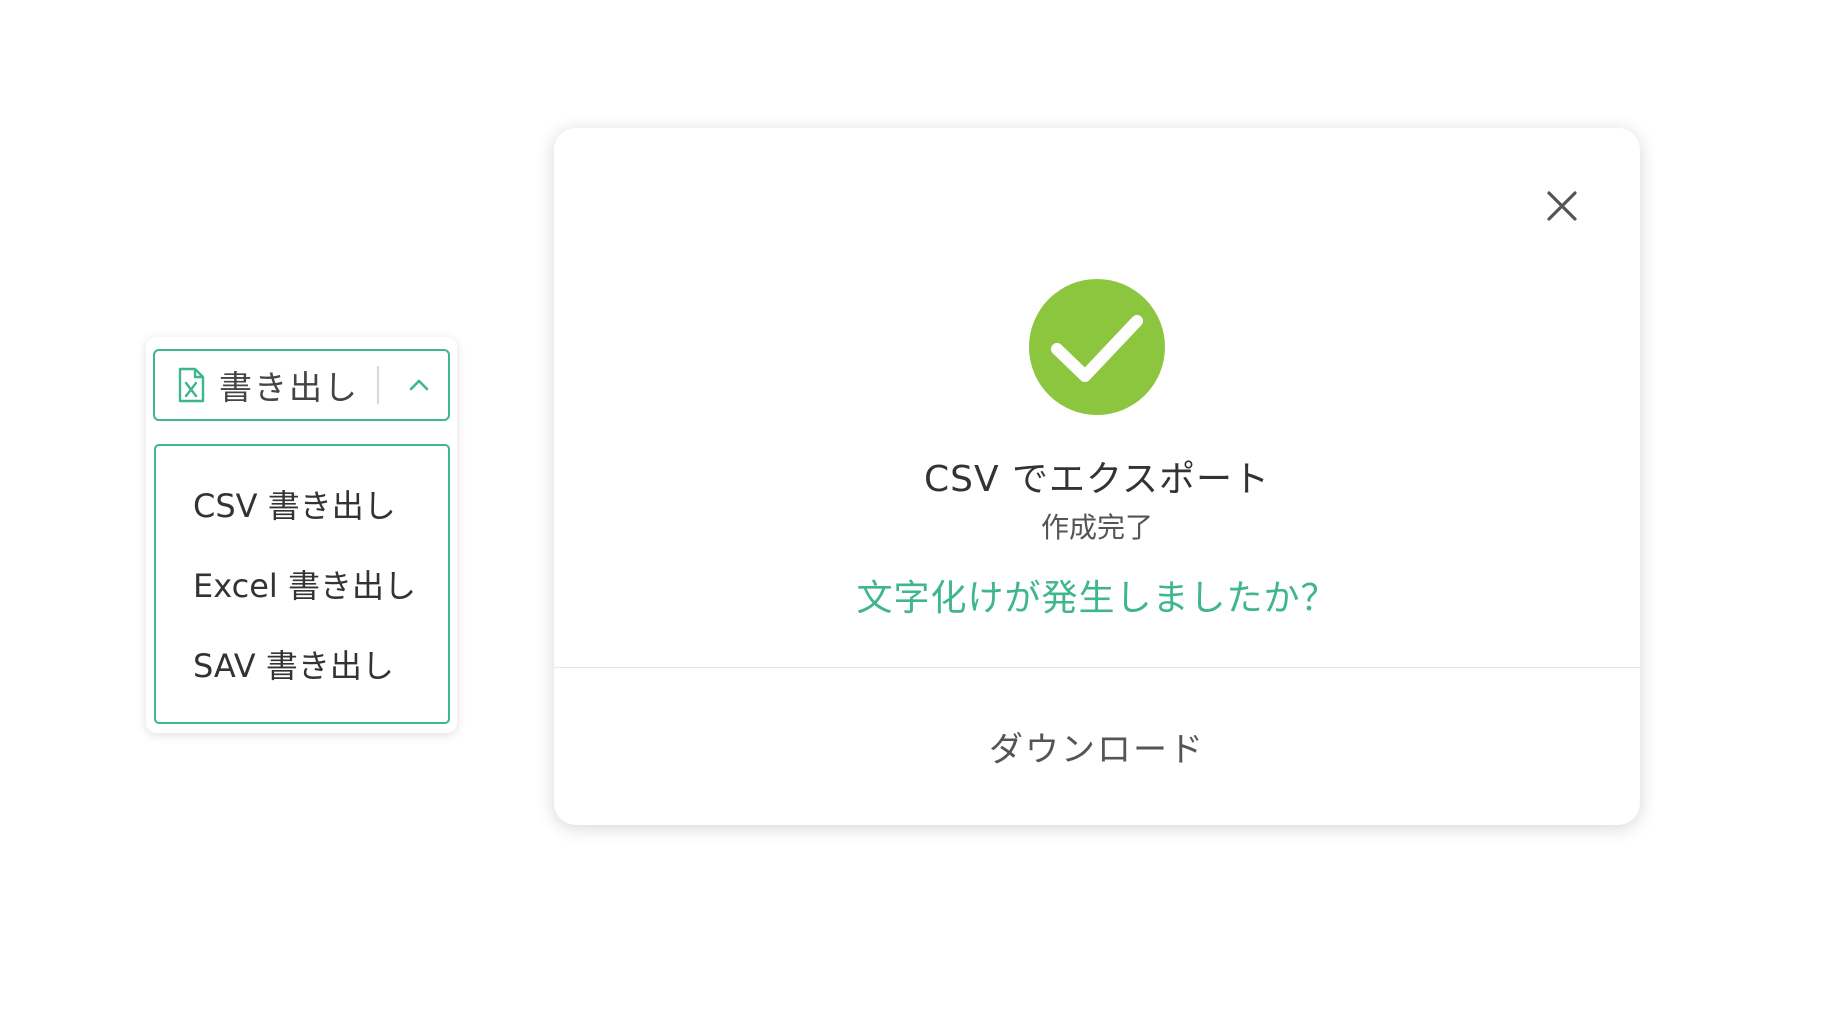 Image resolution: width=1832 pixels, height=1019 pixels. What do you see at coordinates (1097, 479) in the screenshot?
I see `dialog-title: CSV でエクスポート` at bounding box center [1097, 479].